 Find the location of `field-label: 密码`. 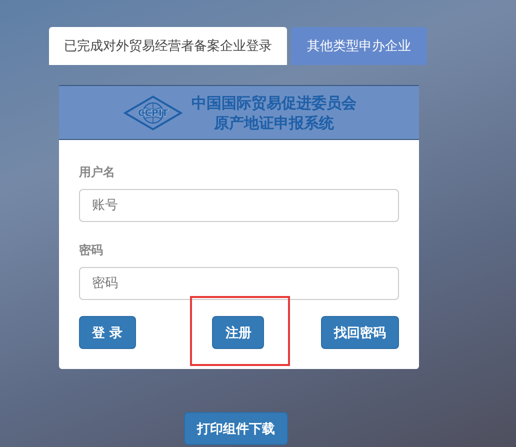

field-label: 密码 is located at coordinates (91, 250).